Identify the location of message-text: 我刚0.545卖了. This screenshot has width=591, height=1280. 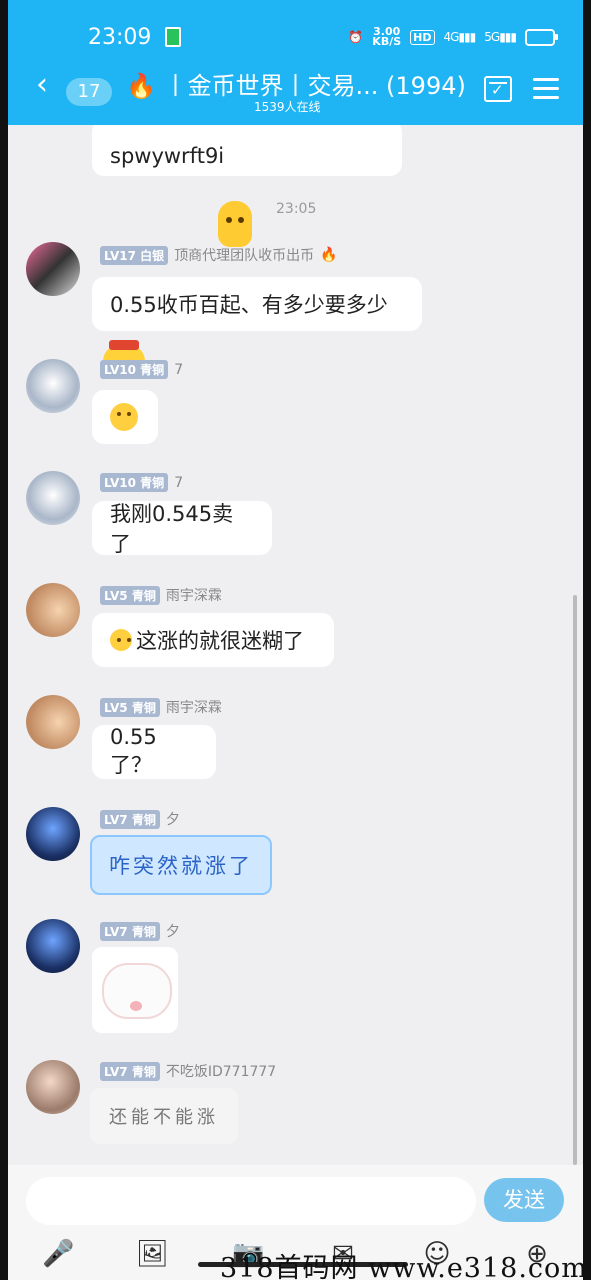
(172, 529).